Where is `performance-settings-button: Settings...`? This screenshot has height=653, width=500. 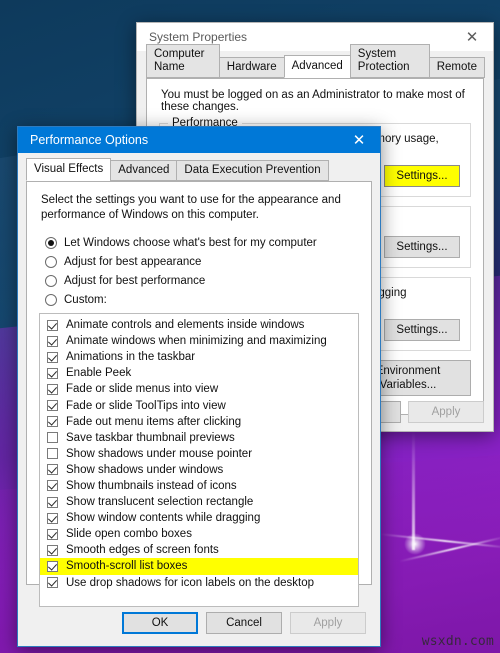
performance-settings-button: Settings... is located at coordinates (422, 176).